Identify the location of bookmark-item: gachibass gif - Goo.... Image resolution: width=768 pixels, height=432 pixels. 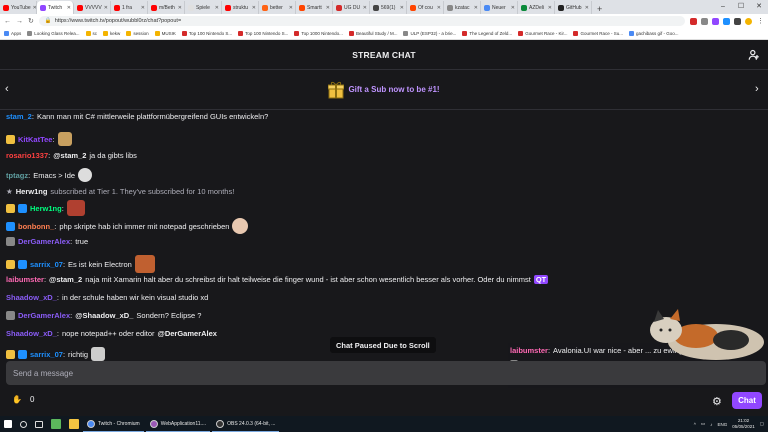
(653, 33).